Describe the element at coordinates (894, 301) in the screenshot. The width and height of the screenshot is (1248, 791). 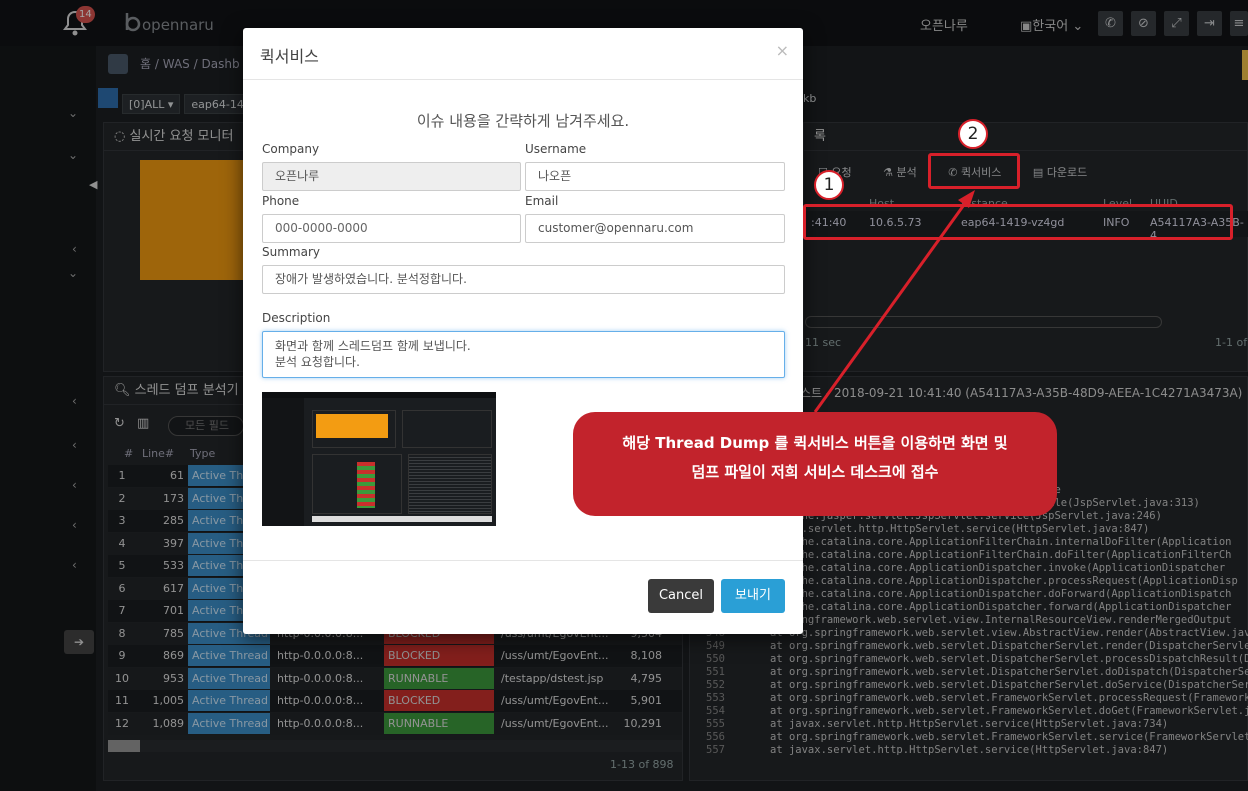
I see `annotation-arrow` at that location.